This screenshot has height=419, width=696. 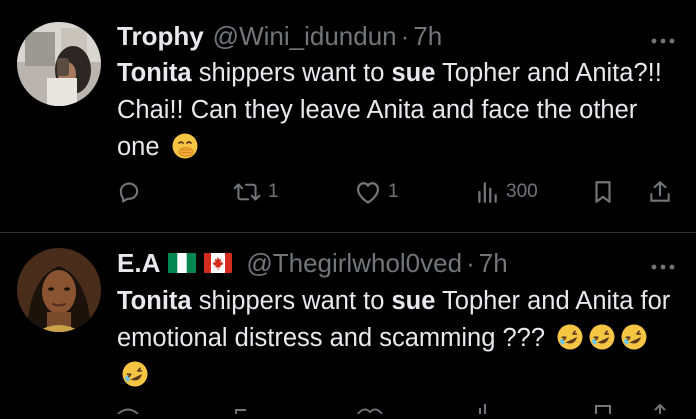 What do you see at coordinates (354, 263) in the screenshot?
I see `handle: @Thegirlwhol0ved` at bounding box center [354, 263].